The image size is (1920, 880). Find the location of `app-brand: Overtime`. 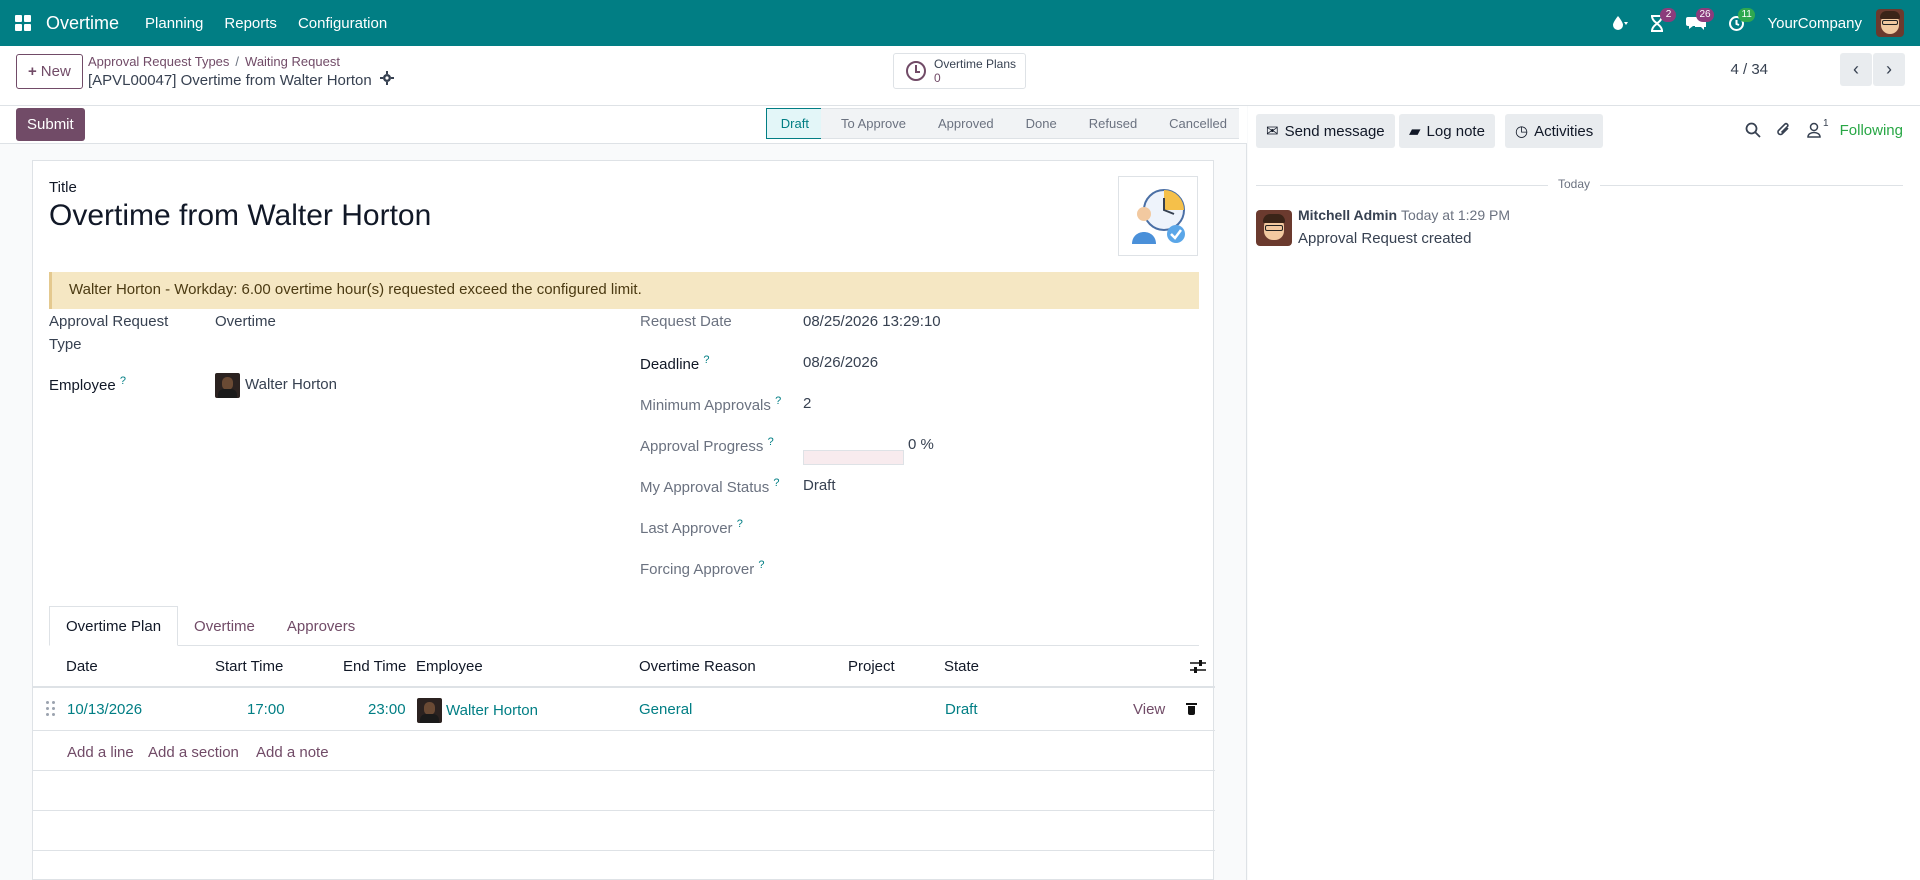

app-brand: Overtime is located at coordinates (82, 23).